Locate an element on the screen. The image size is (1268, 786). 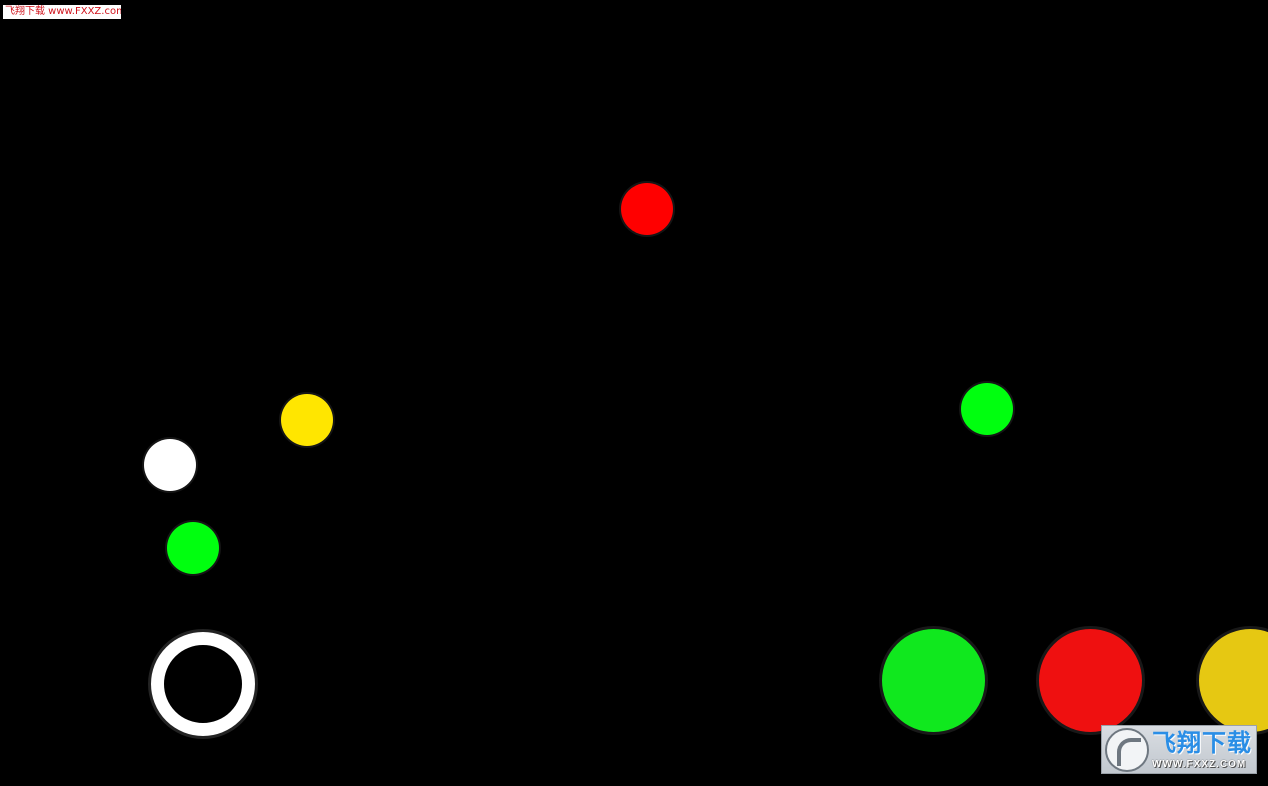
logo-cn-text: 飞翔下载 is located at coordinates (1202, 743).